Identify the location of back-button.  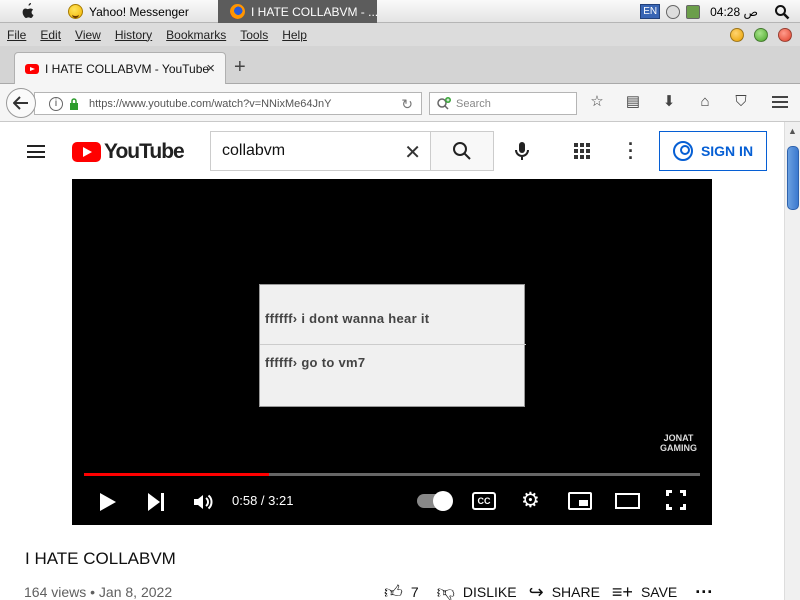
(21, 103).